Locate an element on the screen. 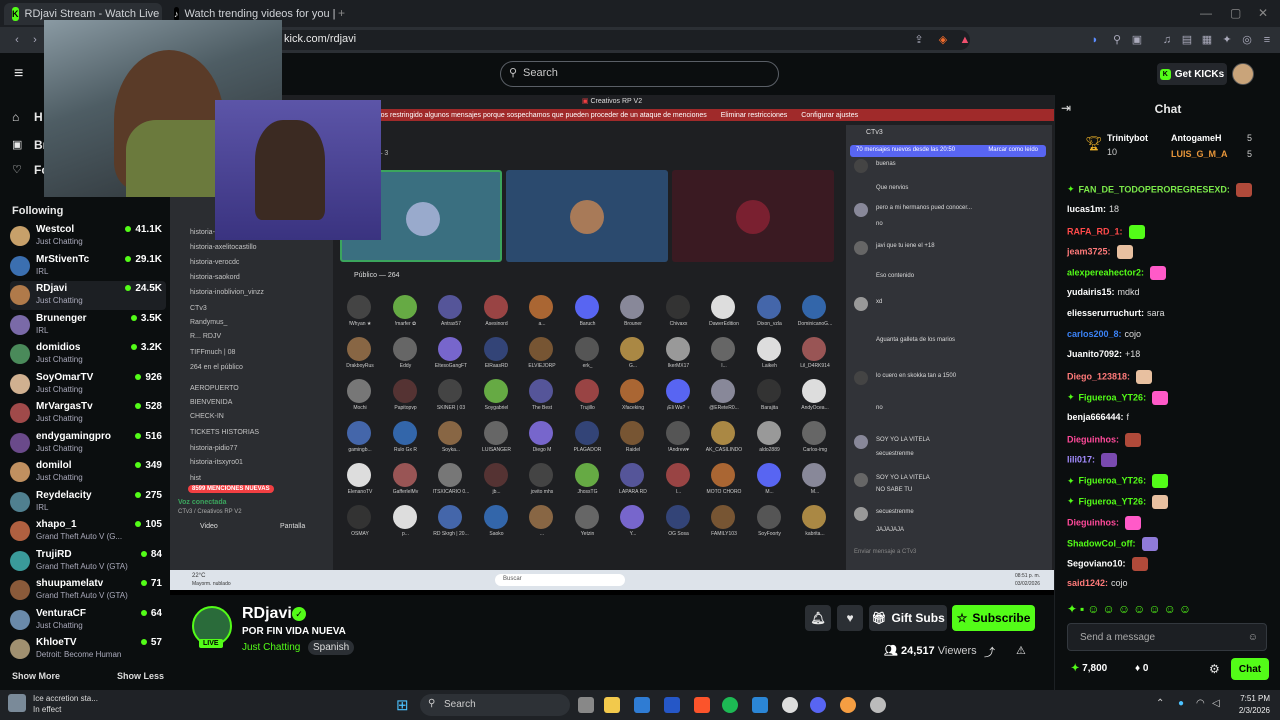 This screenshot has height=720, width=1280. chat-username: FAN_DE_TODOPEROREGRESEXD: is located at coordinates (1154, 189).